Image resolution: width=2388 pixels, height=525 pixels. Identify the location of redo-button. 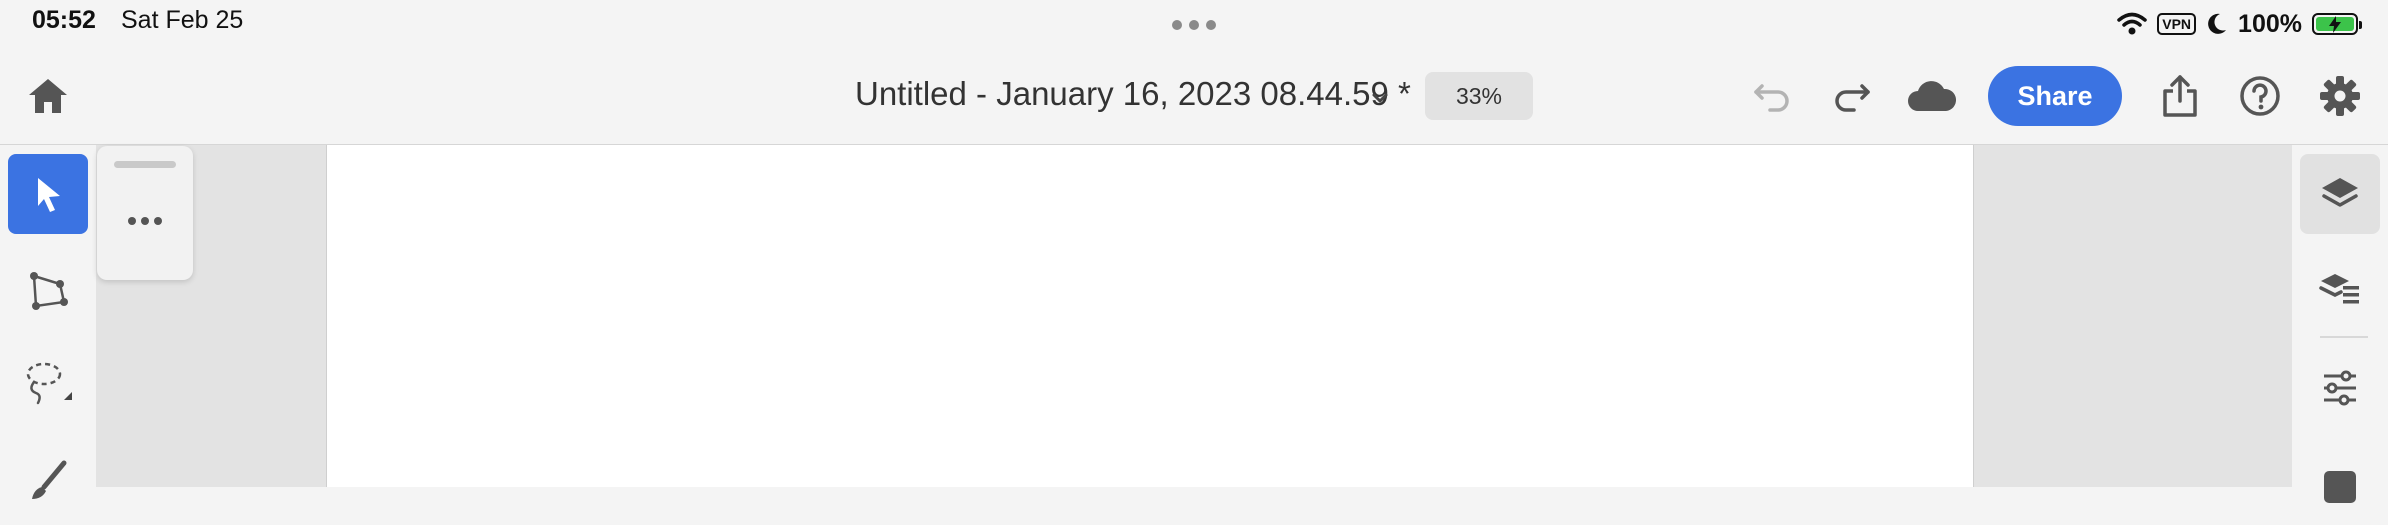
(1852, 96).